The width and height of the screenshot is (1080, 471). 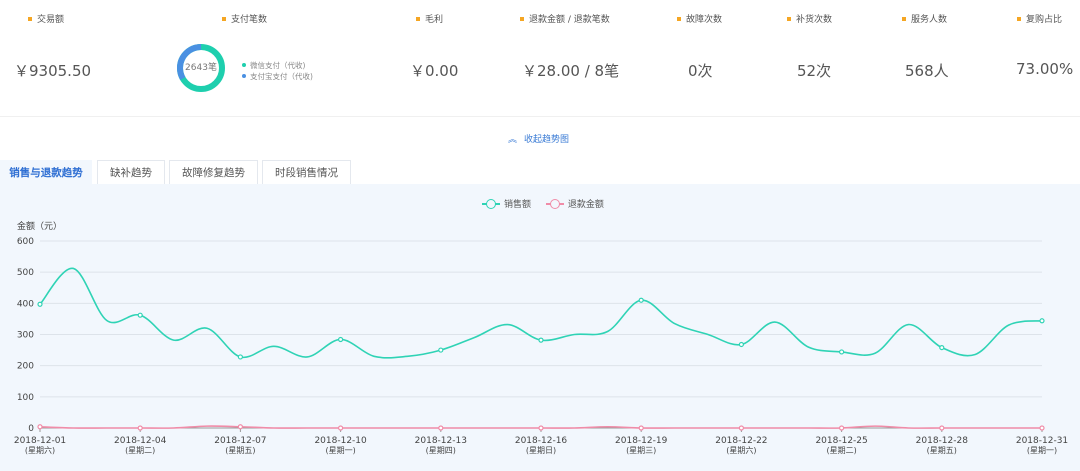 I want to click on y-tick-label: 0, so click(x=31, y=429).